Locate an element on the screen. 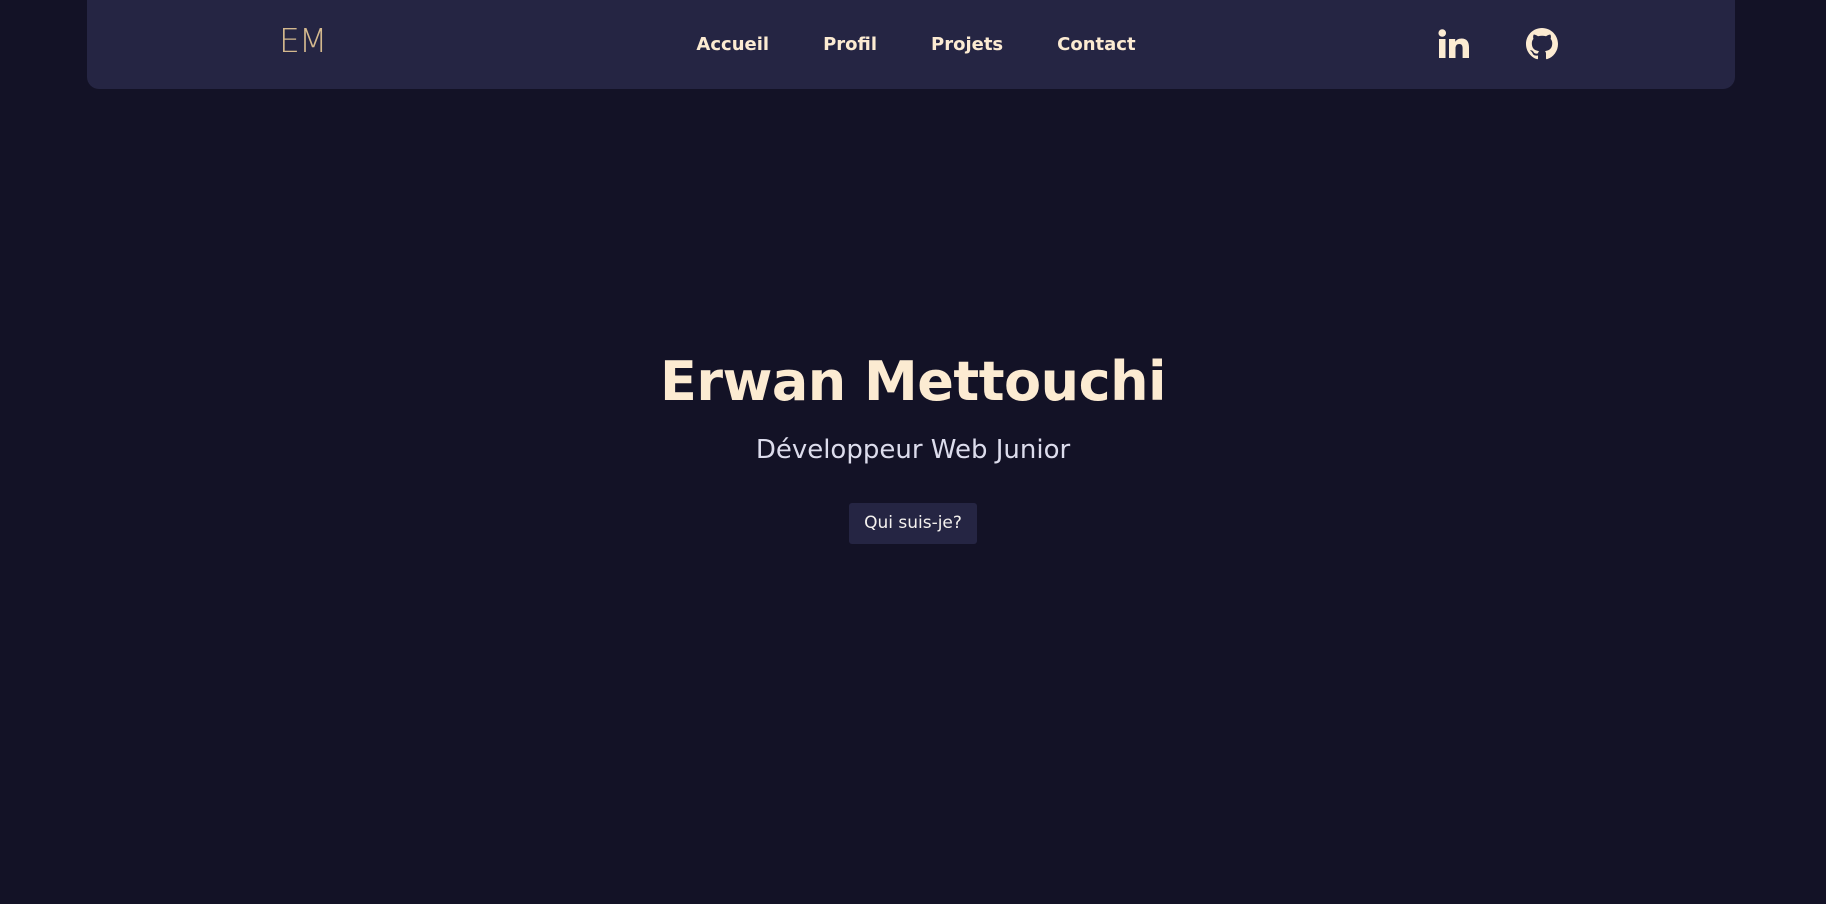  linkedin-icon is located at coordinates (1453, 43).